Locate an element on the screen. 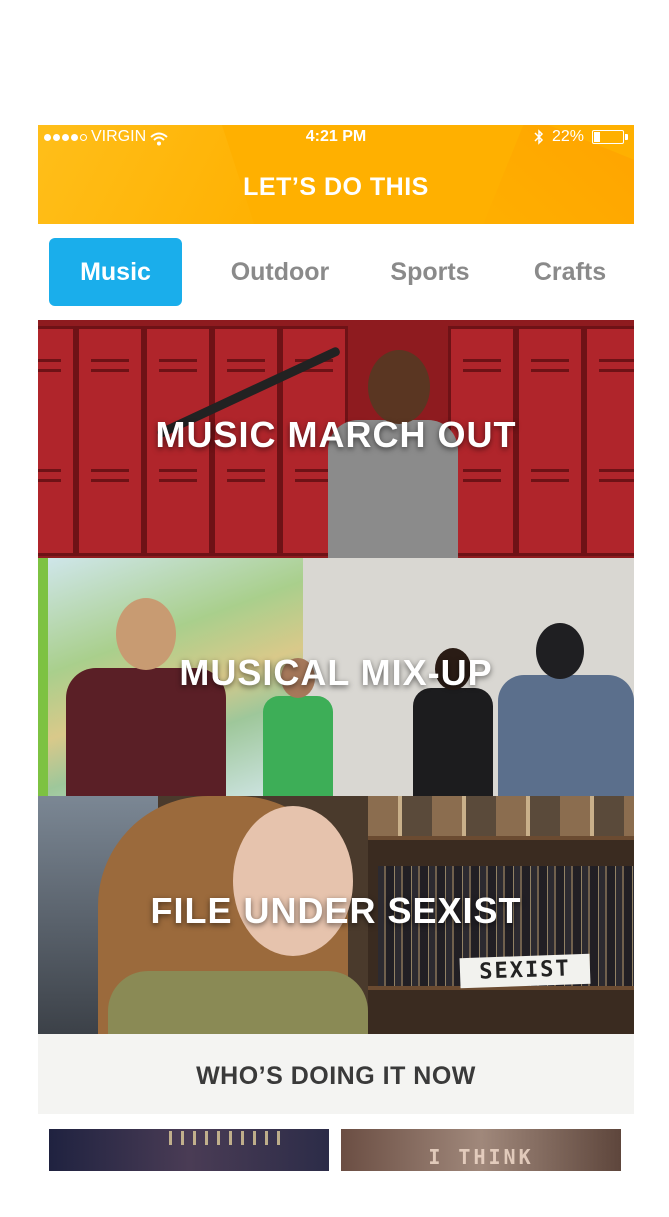 This screenshot has width=669, height=1217. battery-percent: 22% is located at coordinates (567, 136).